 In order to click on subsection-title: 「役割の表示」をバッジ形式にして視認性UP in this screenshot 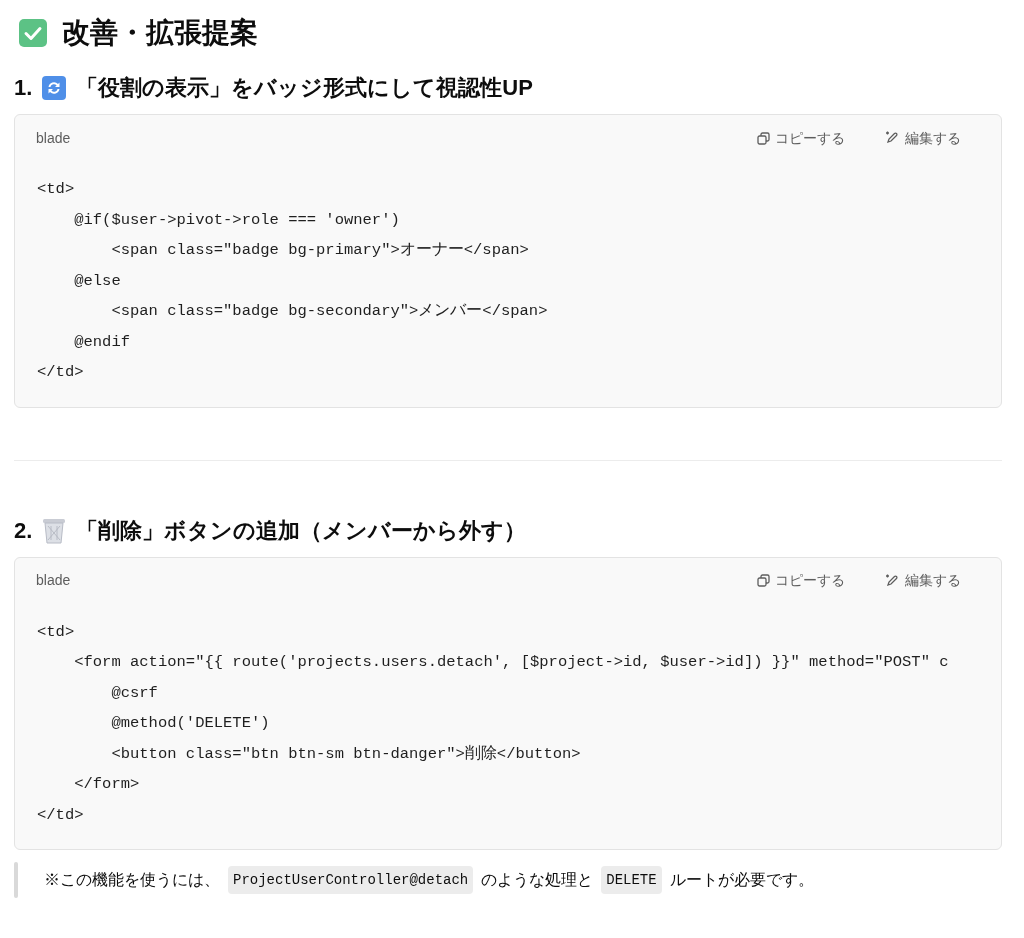, I will do `click(304, 88)`.